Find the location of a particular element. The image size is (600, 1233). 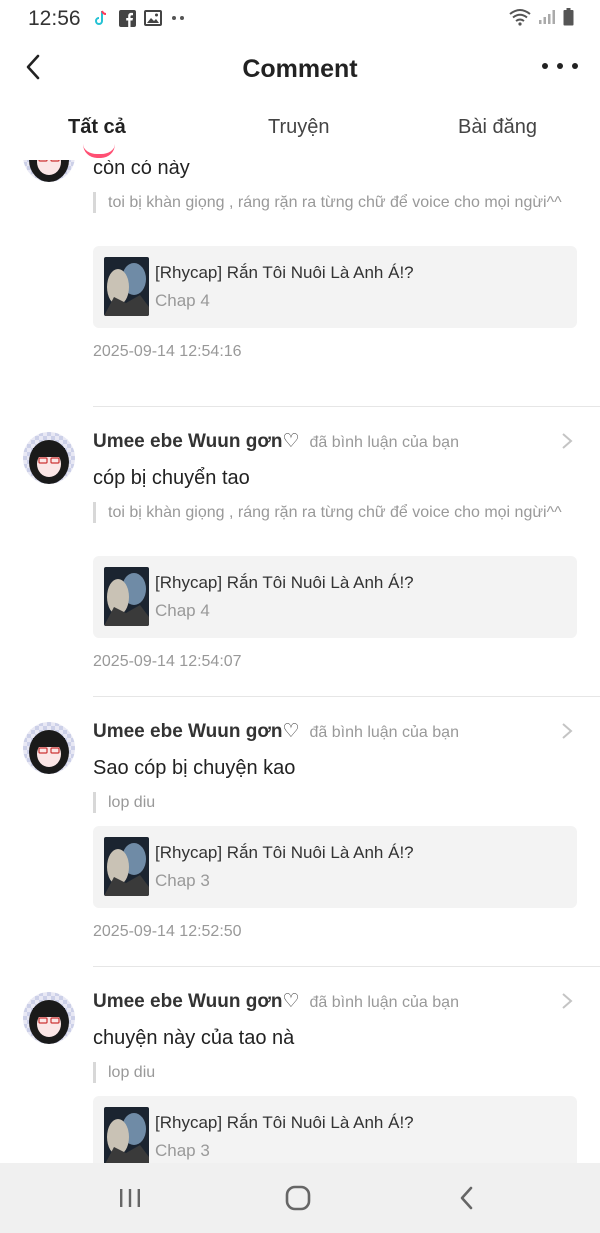

more-horizontal-icon is located at coordinates (545, 66).